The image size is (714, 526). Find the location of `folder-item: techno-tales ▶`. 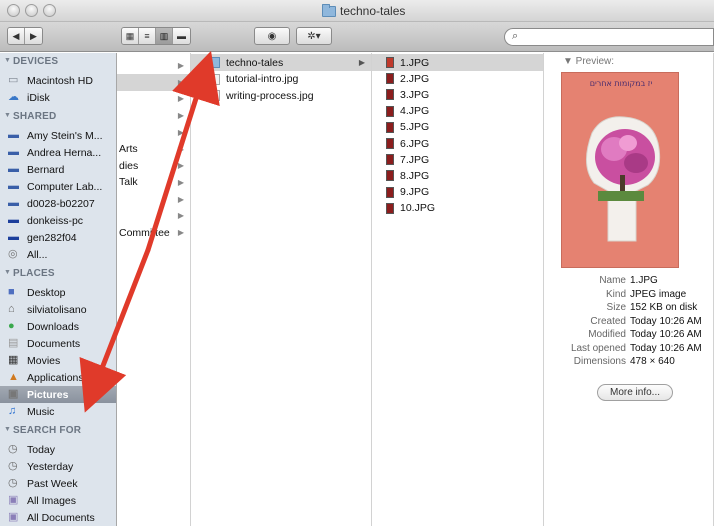

folder-item: techno-tales ▶ is located at coordinates (281, 62).